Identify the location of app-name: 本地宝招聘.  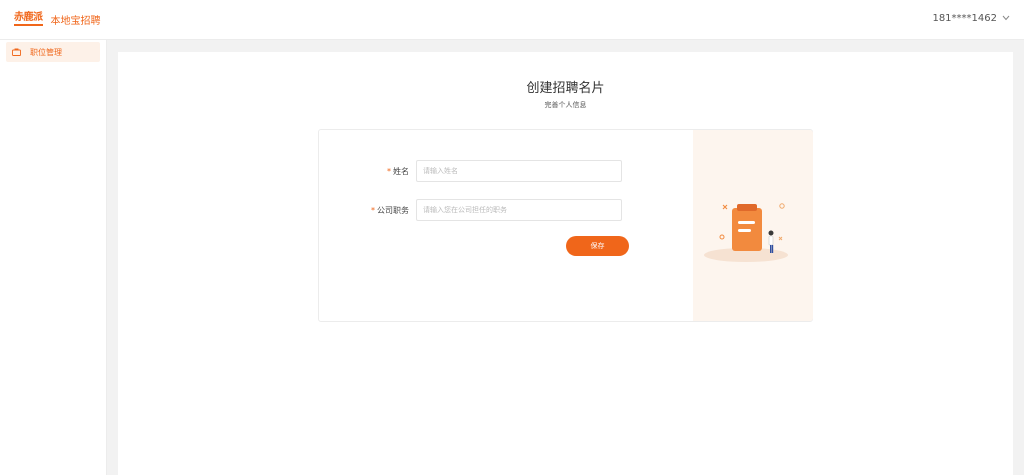
(75, 21).